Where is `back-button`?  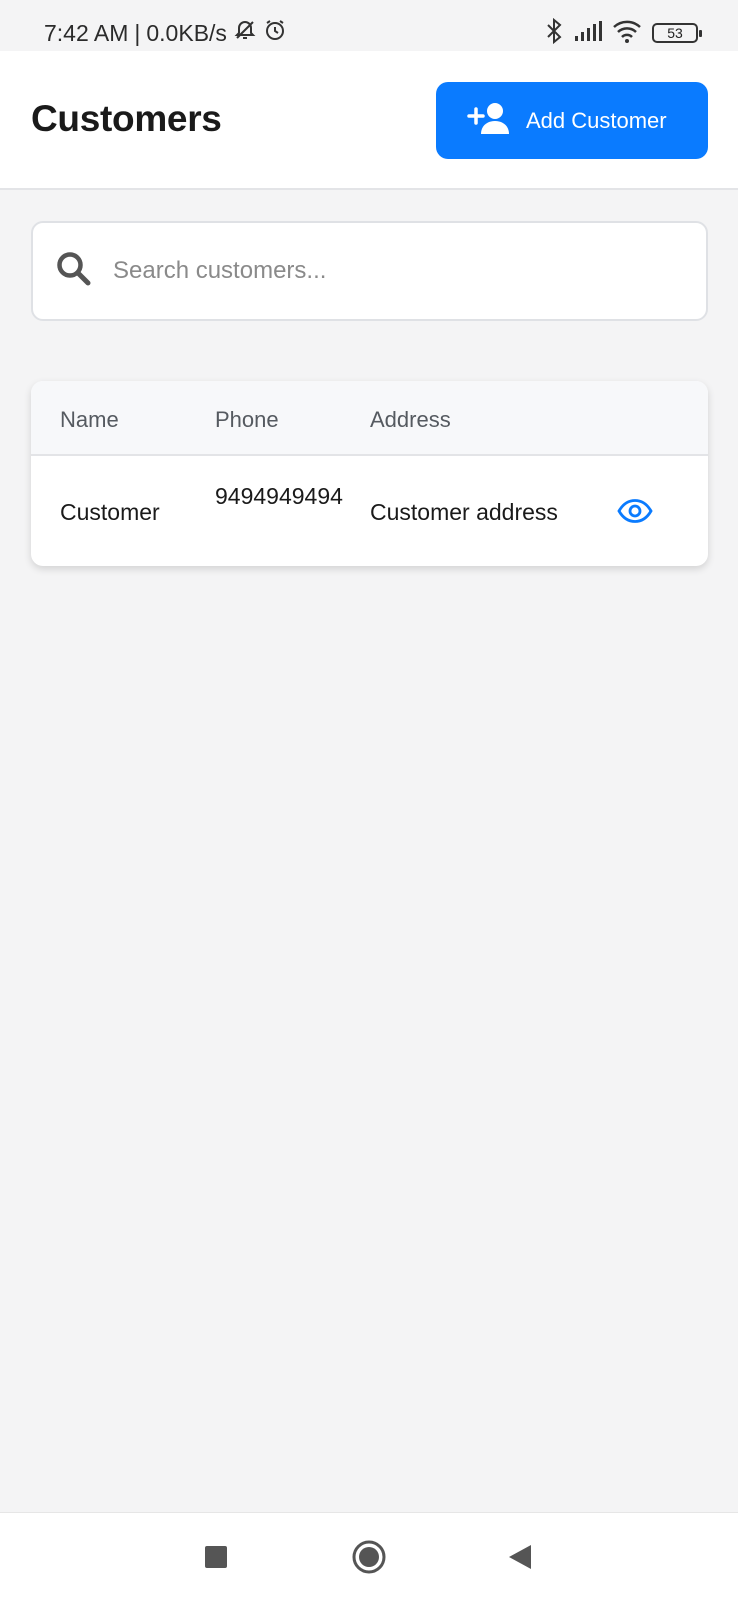
back-button is located at coordinates (520, 1557).